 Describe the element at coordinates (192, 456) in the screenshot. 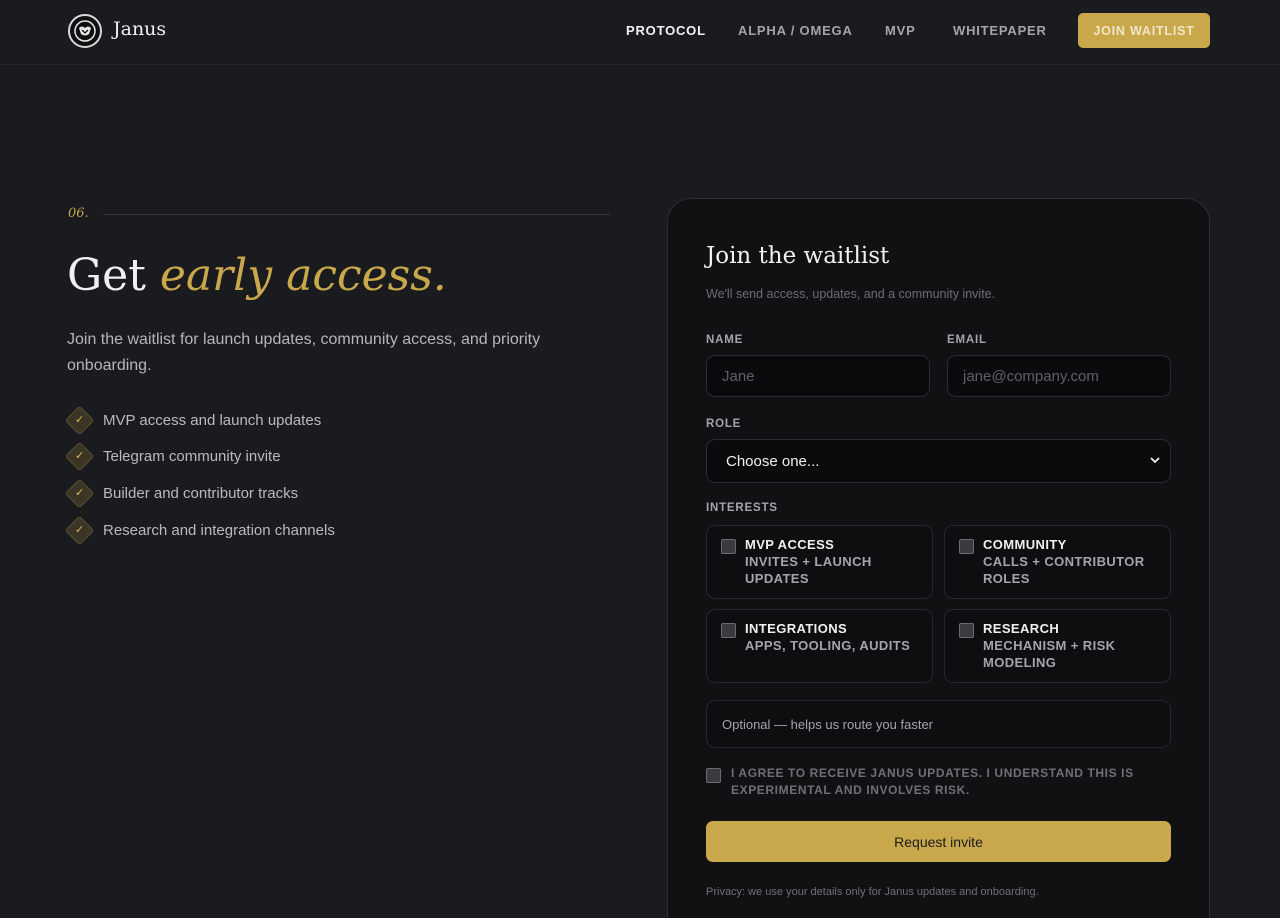

I see `benefit-text: Telegram community invite` at that location.